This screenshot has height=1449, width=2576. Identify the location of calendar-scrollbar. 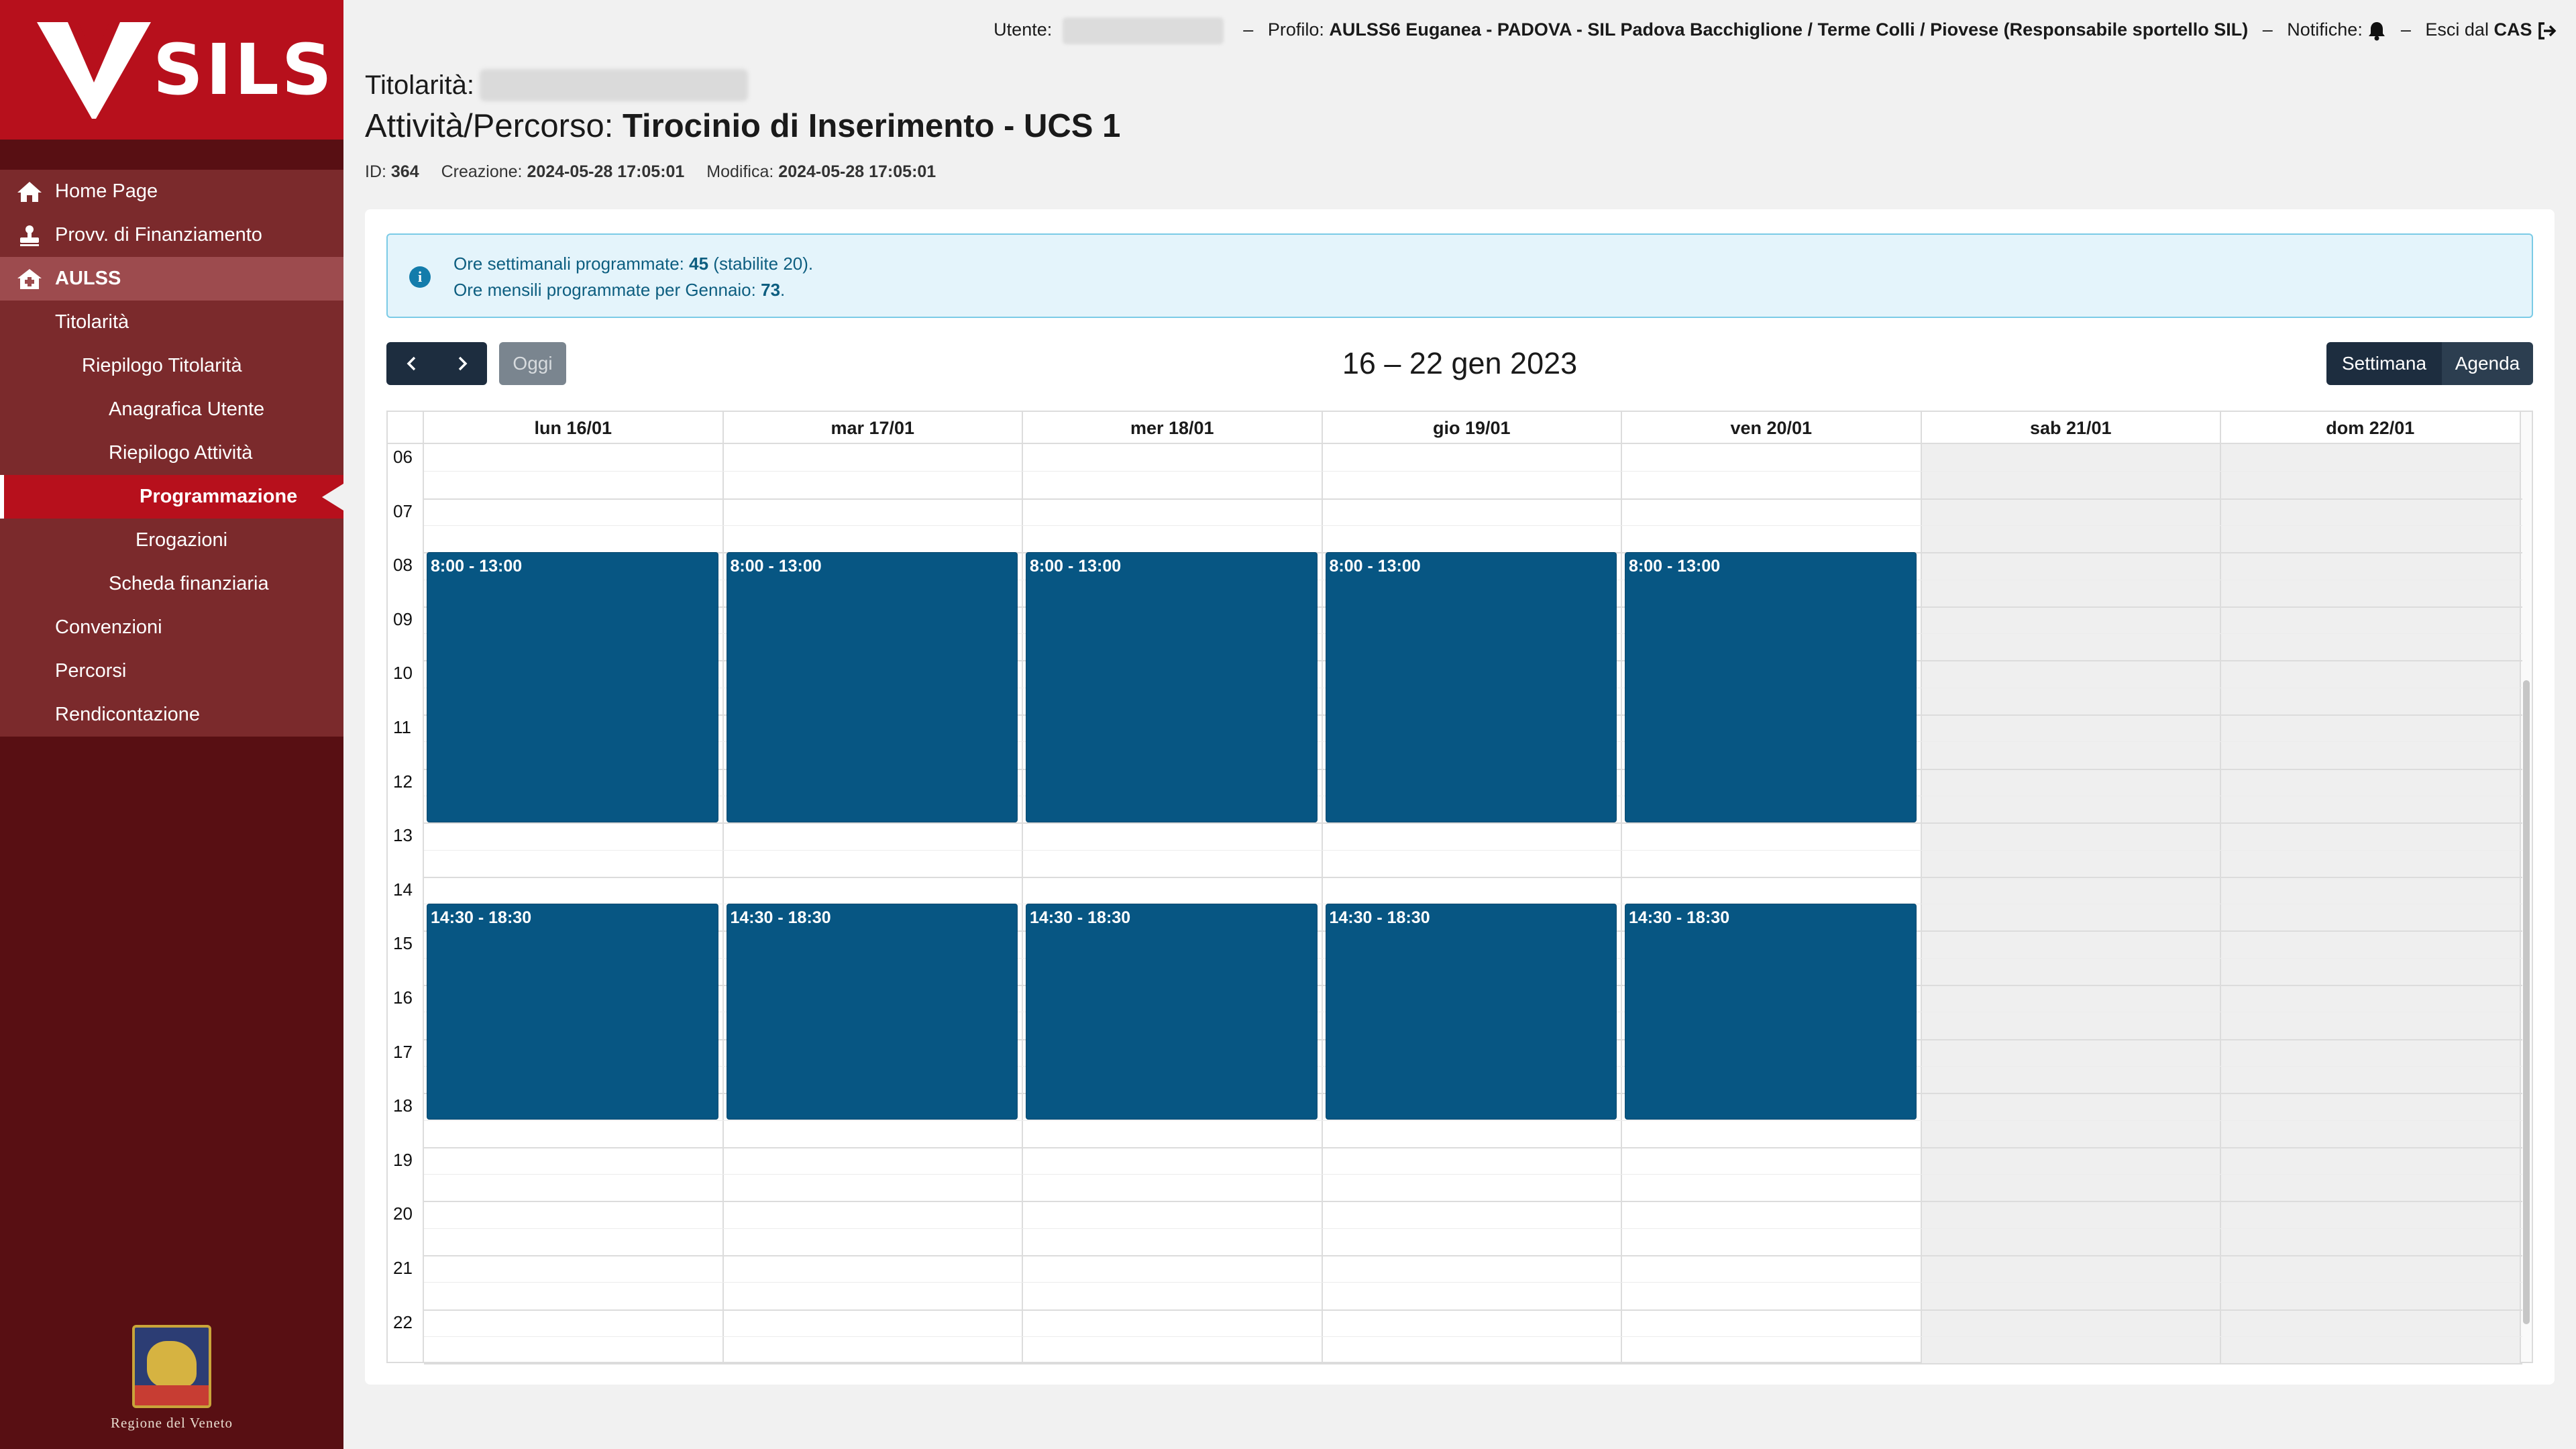
(2526, 887).